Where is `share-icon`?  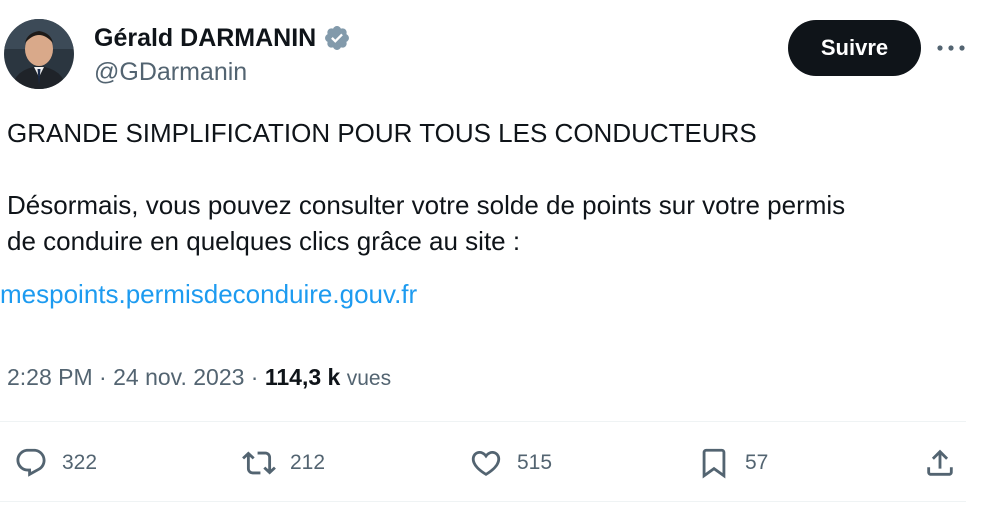
share-icon is located at coordinates (940, 462).